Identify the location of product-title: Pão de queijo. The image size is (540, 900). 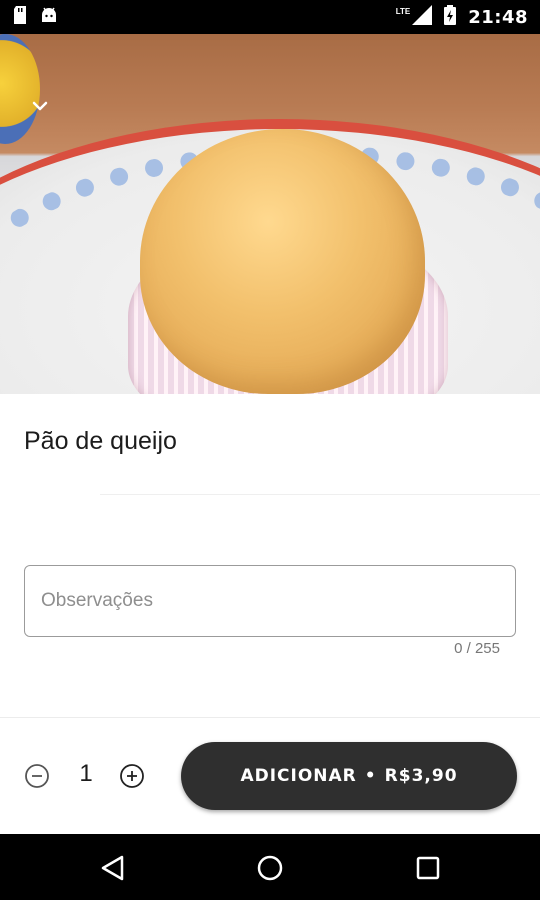
(100, 441).